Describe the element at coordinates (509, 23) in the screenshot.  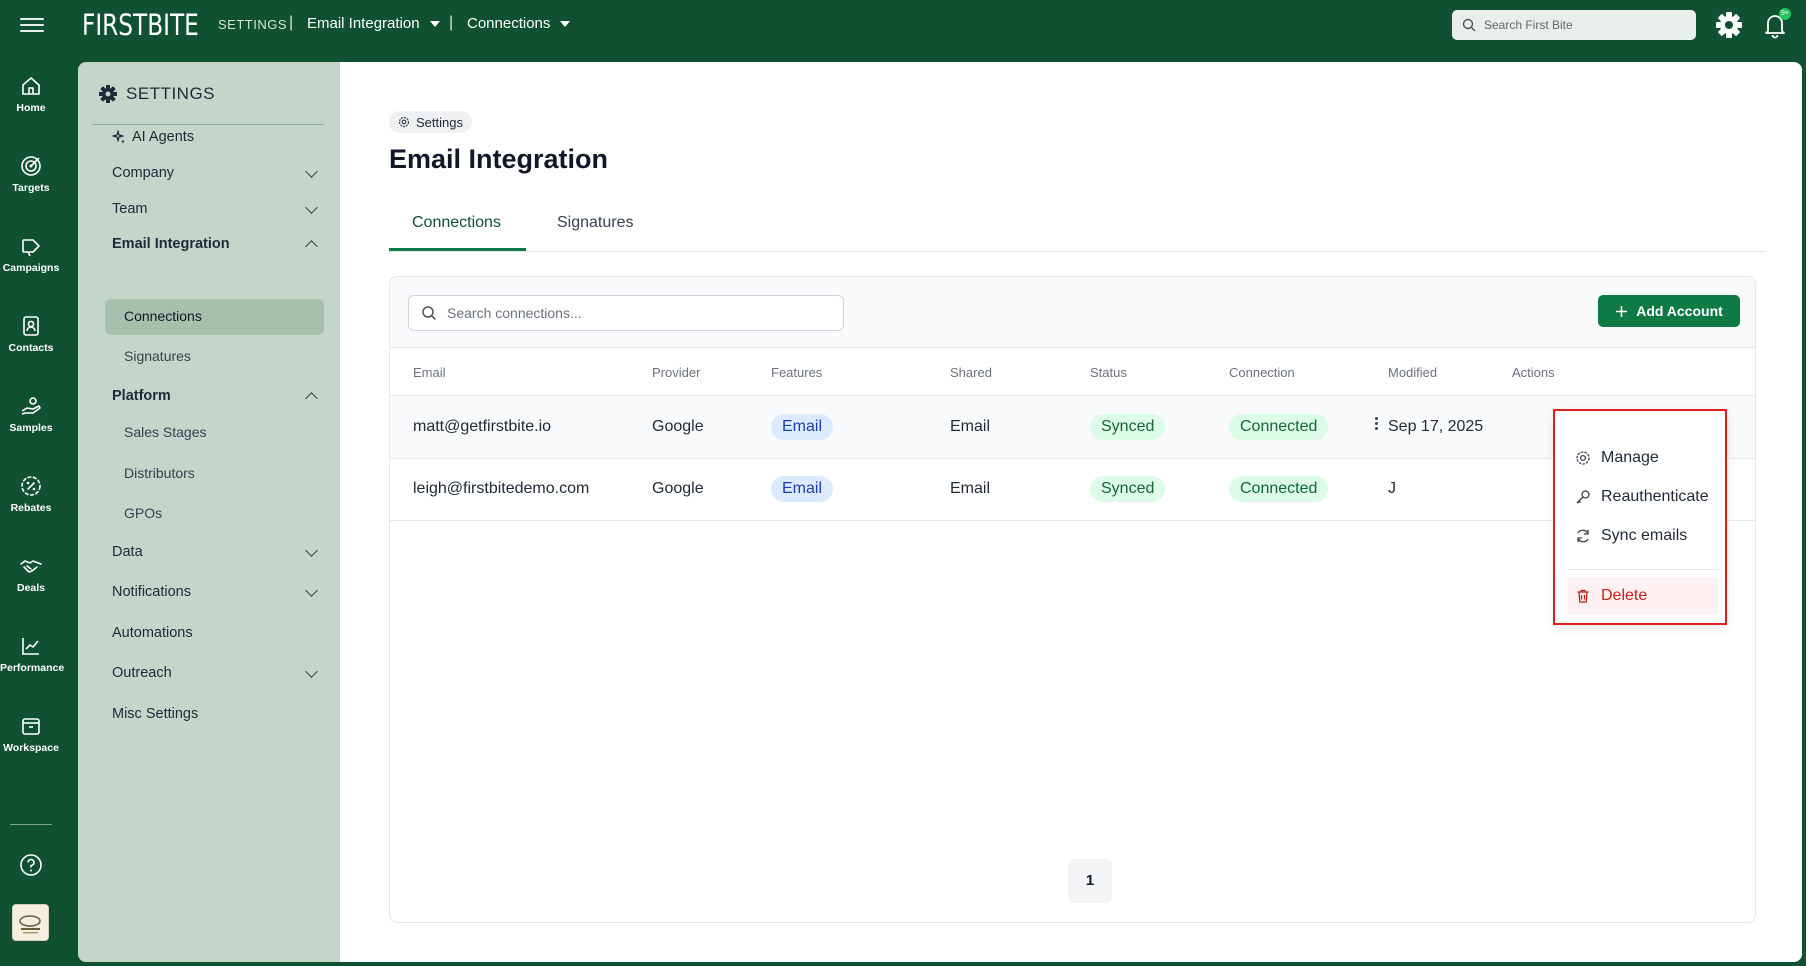
I see `breadcrumb-label: Connections` at that location.